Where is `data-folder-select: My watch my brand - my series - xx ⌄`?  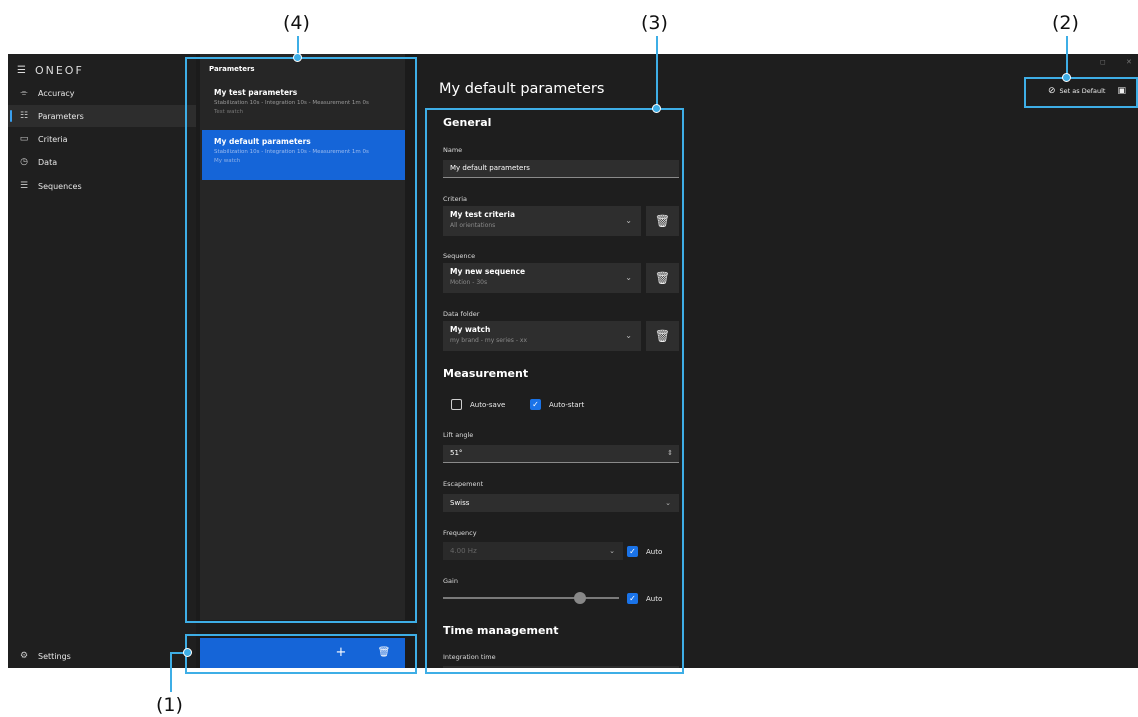 data-folder-select: My watch my brand - my series - xx ⌄ is located at coordinates (542, 336).